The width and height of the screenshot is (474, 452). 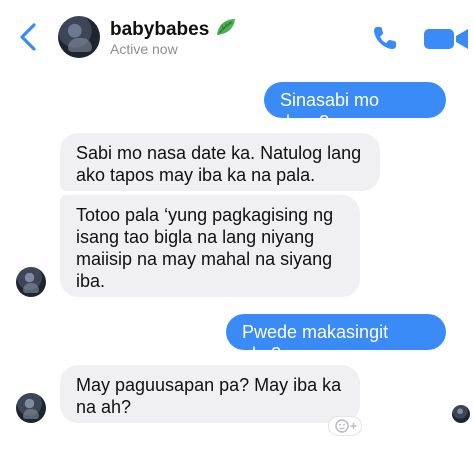 I want to click on avatar, so click(x=79, y=37).